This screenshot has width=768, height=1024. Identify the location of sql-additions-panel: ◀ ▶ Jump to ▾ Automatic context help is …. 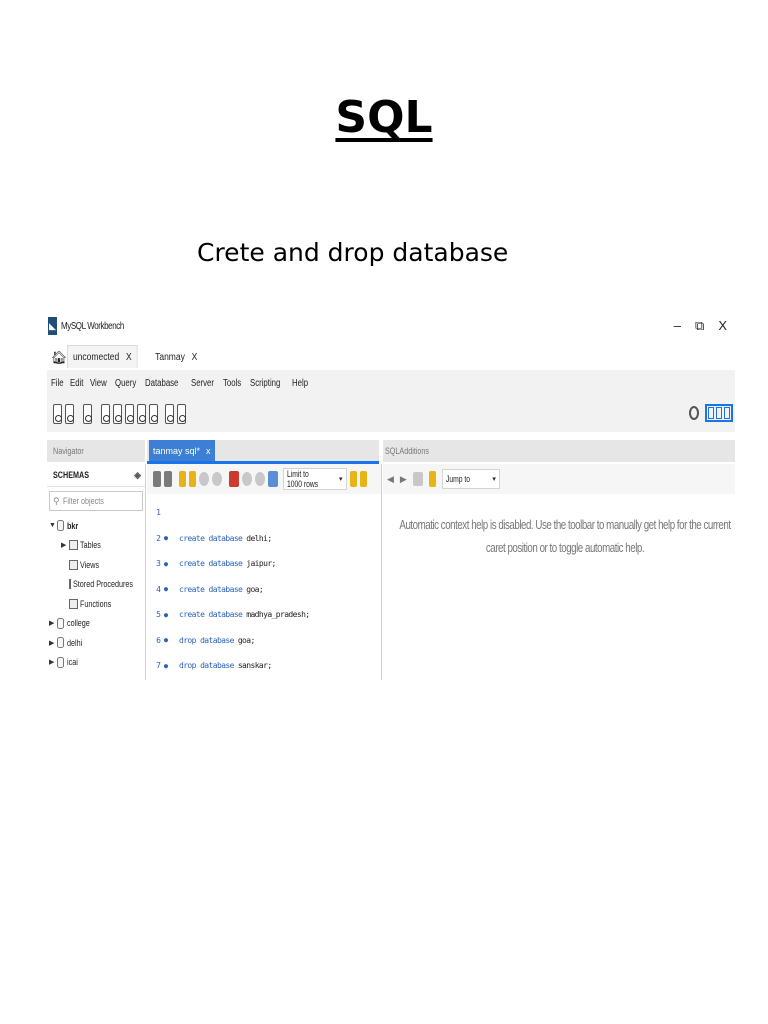
(559, 572).